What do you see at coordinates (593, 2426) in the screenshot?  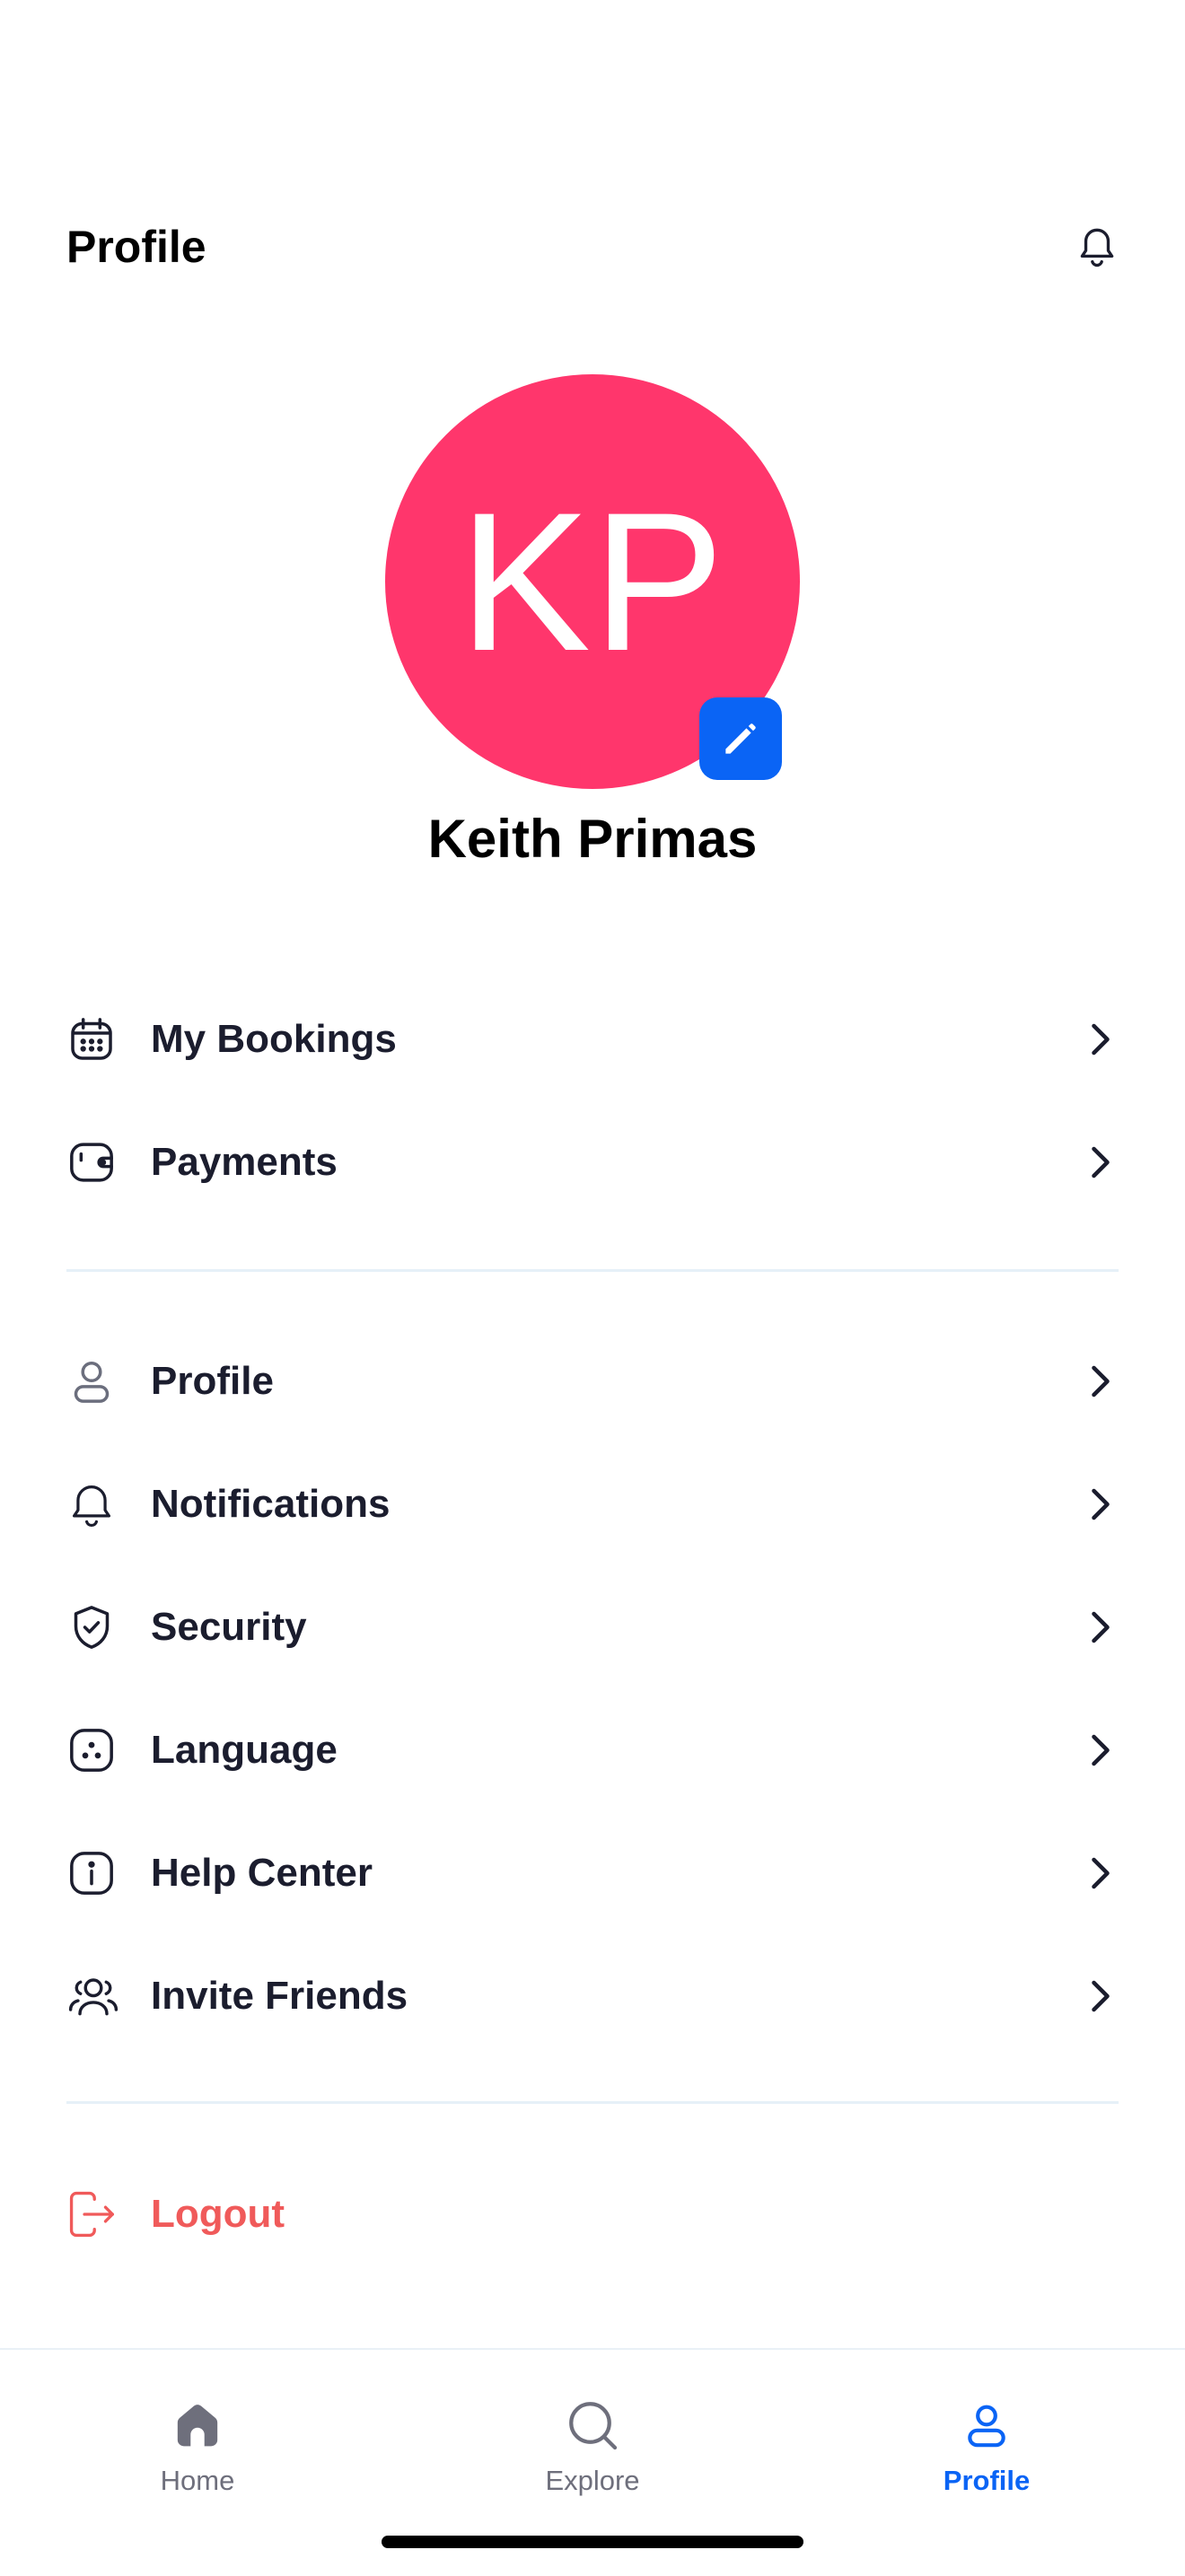 I see `search-icon` at bounding box center [593, 2426].